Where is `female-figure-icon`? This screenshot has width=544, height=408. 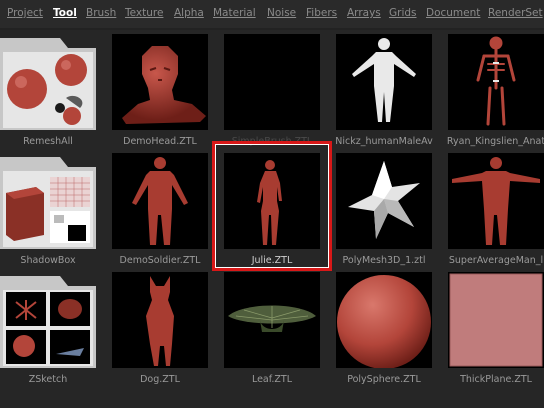
female-figure-icon is located at coordinates (269, 202).